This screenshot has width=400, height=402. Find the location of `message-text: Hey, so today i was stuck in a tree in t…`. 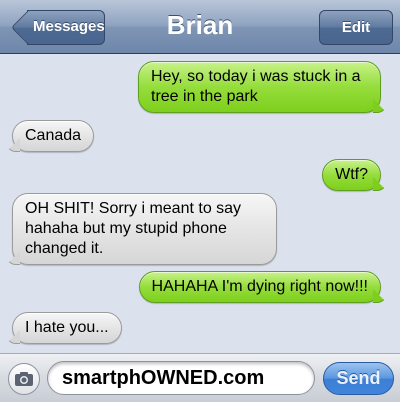

message-text: Hey, so today i was stuck in a tree in t… is located at coordinates (256, 86).